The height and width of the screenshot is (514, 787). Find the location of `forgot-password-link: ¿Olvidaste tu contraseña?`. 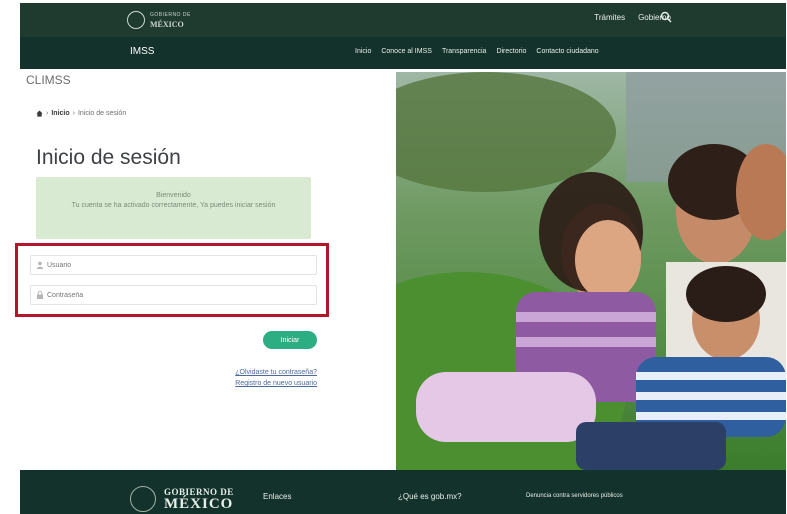

forgot-password-link: ¿Olvidaste tu contraseña? is located at coordinates (276, 372).